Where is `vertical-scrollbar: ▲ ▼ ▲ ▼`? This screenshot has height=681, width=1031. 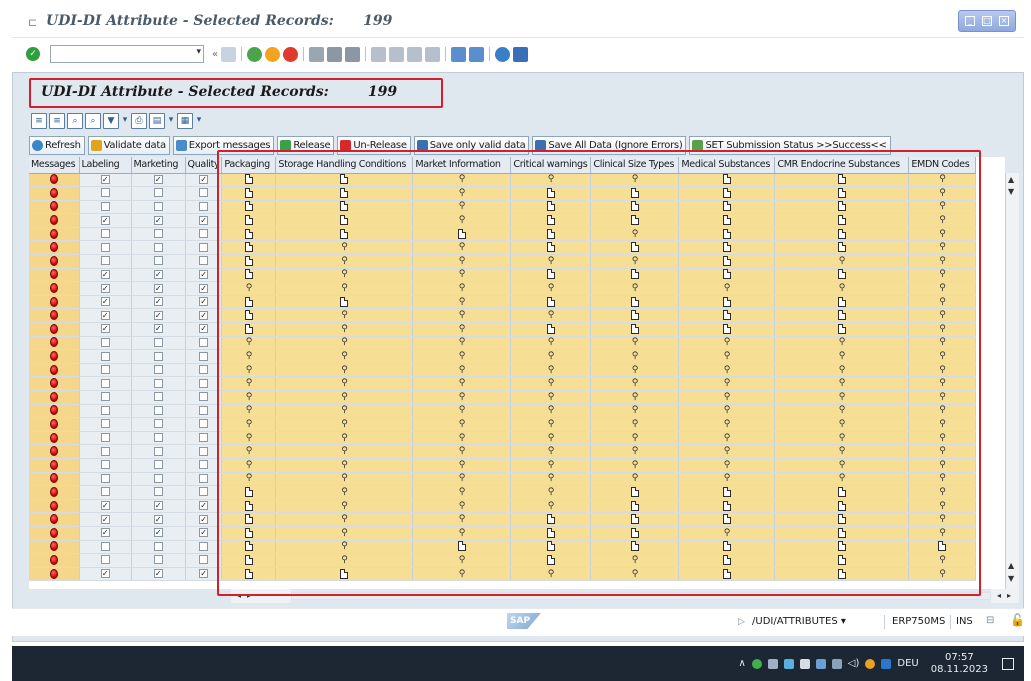 vertical-scrollbar: ▲ ▼ ▲ ▼ is located at coordinates (1012, 381).